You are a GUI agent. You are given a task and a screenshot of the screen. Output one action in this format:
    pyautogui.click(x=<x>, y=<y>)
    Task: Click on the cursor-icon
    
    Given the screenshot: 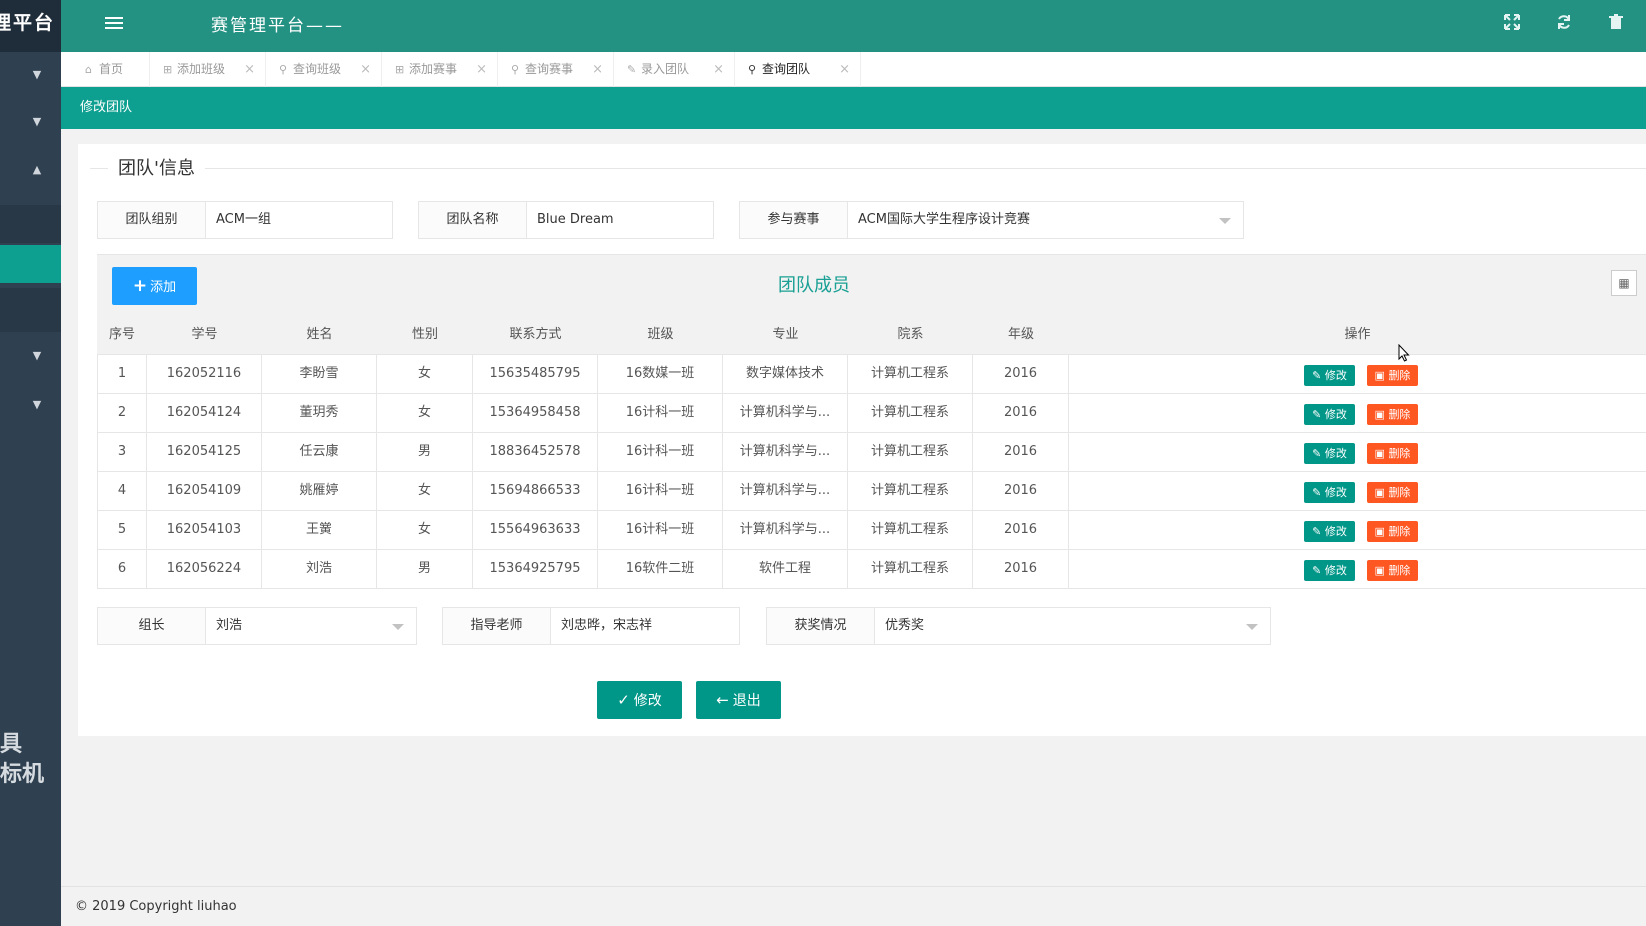 What is the action you would take?
    pyautogui.click(x=1404, y=353)
    